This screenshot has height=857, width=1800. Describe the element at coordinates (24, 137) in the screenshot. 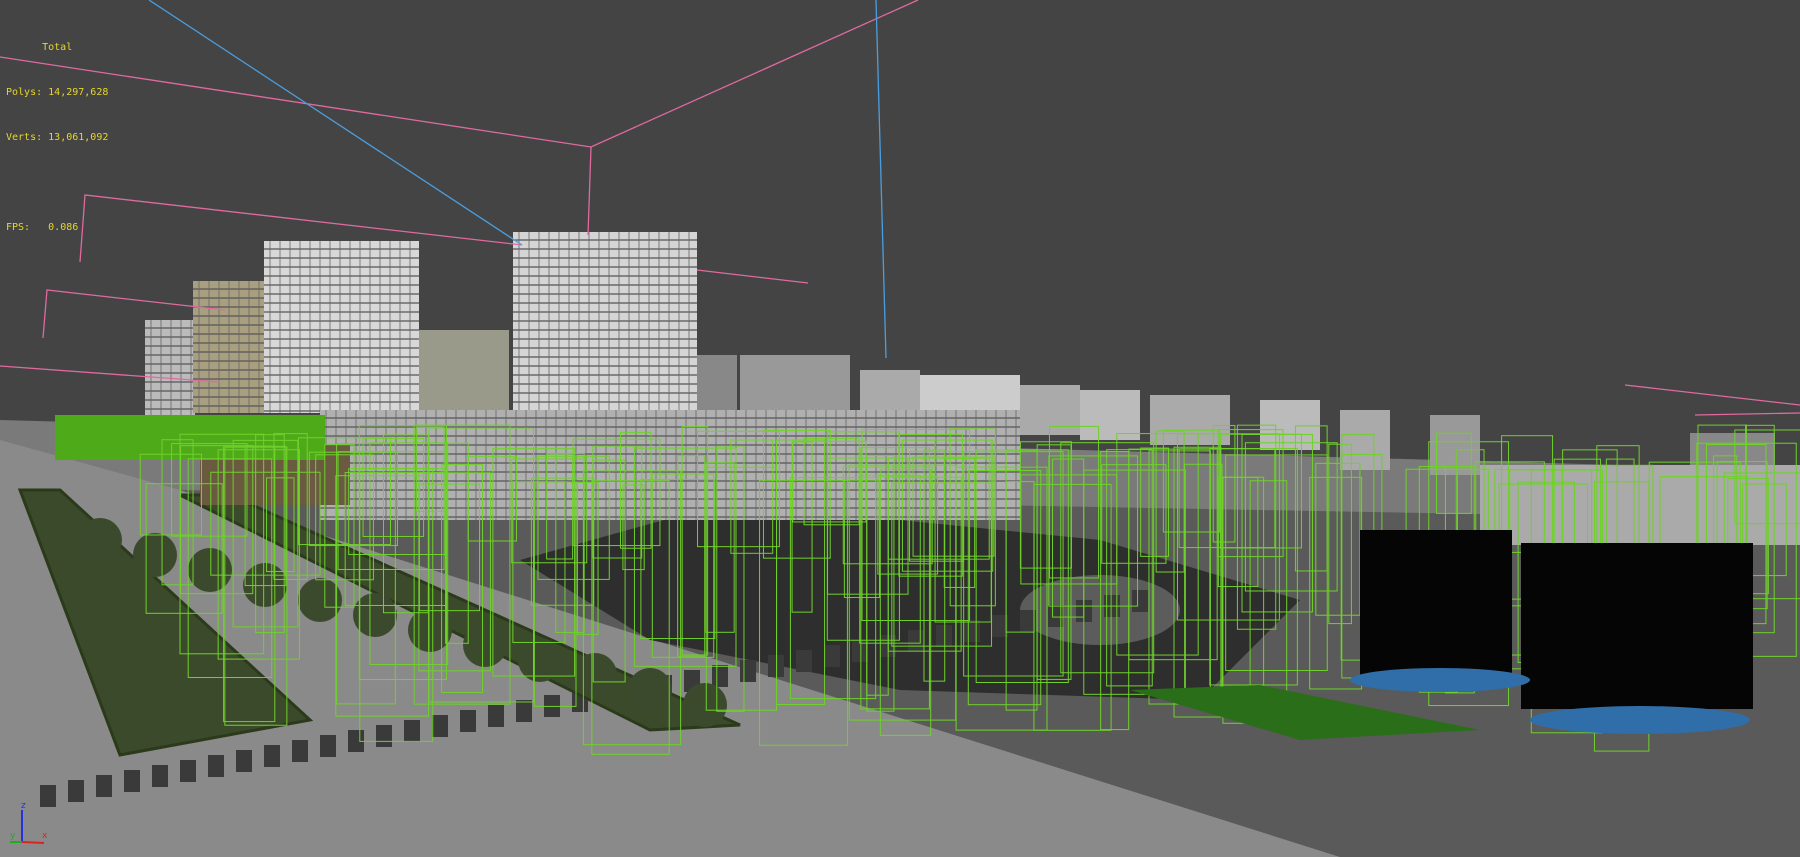

I see `verts-label: Verts:` at that location.